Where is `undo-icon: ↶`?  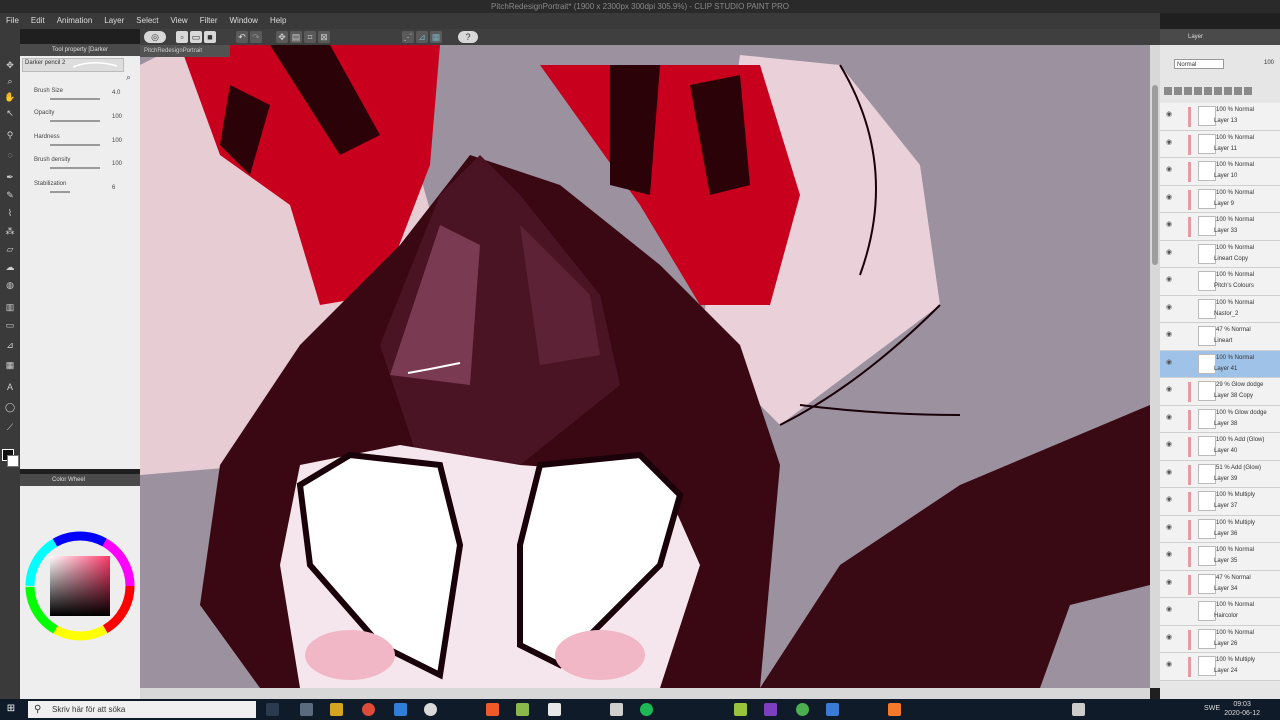
undo-icon: ↶ is located at coordinates (242, 37).